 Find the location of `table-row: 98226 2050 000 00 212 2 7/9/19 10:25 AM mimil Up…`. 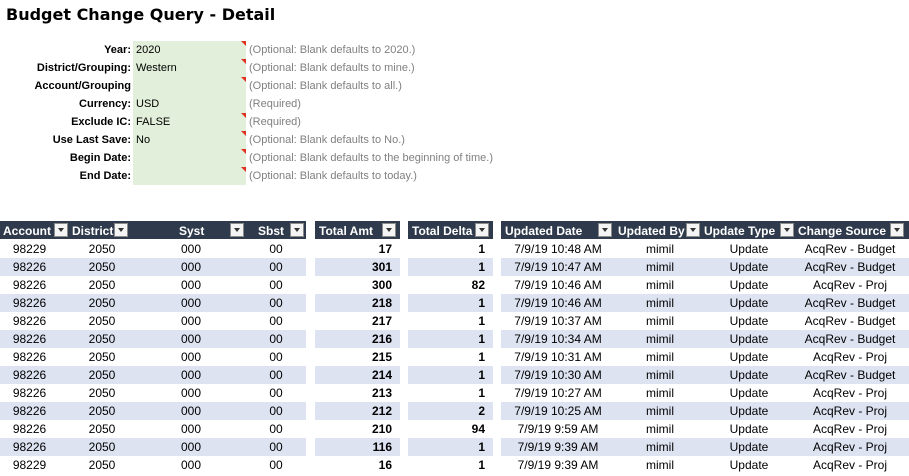

table-row: 98226 2050 000 00 212 2 7/9/19 10:25 AM mimil Up… is located at coordinates (454, 411).